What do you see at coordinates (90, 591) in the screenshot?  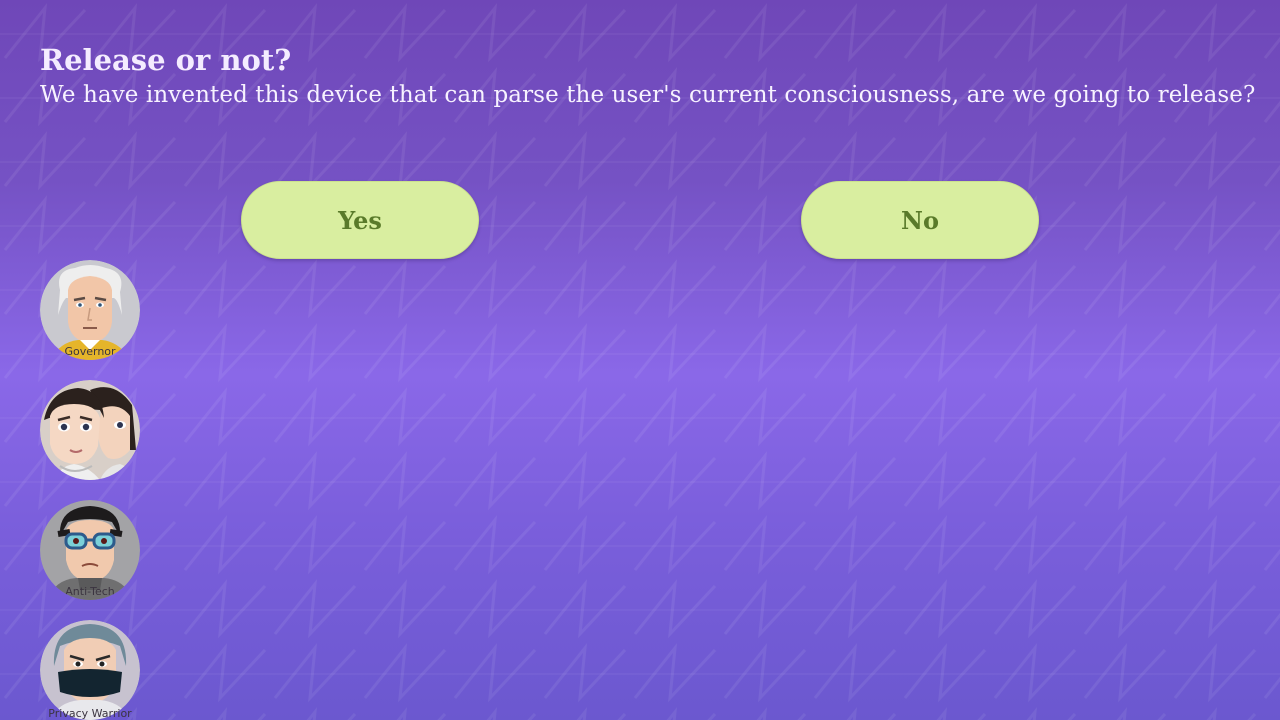 I see `avatar-label: Anti-Tech` at bounding box center [90, 591].